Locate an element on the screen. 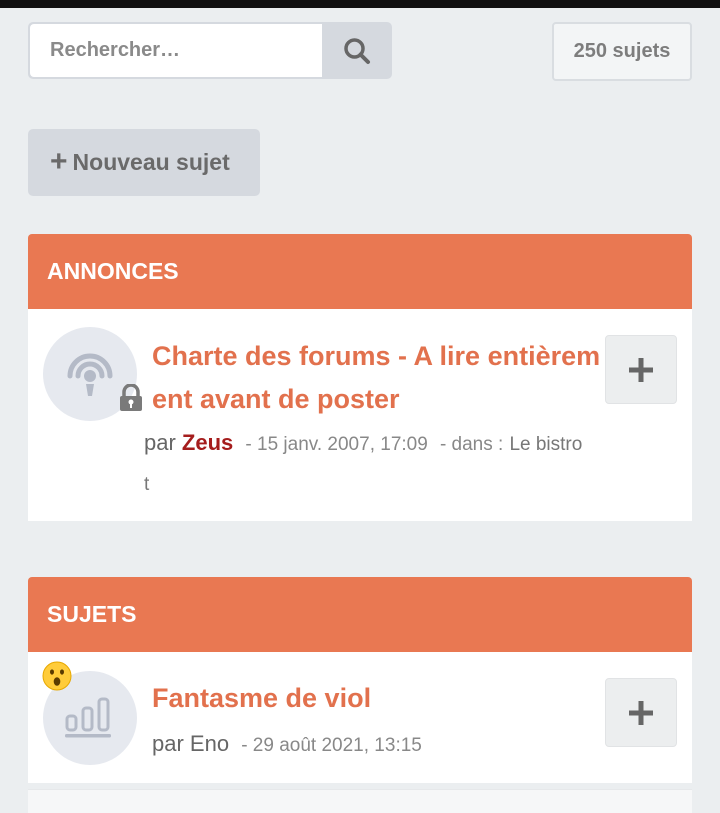  lock-icon is located at coordinates (131, 397).